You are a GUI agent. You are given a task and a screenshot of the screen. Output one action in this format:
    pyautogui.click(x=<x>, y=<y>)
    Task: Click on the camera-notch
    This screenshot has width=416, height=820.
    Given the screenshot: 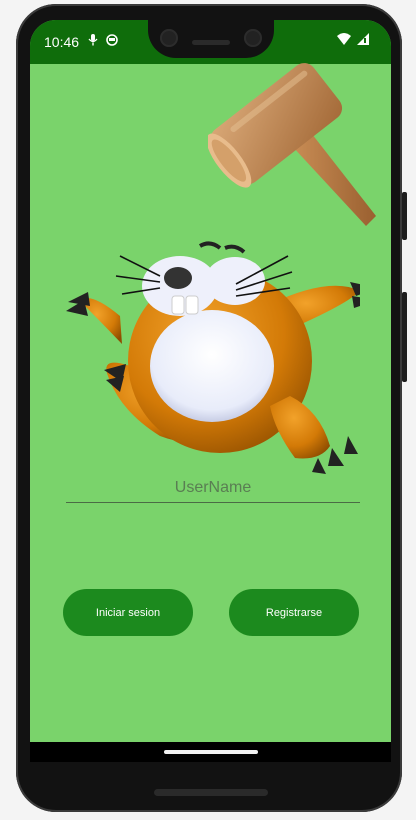 What is the action you would take?
    pyautogui.click(x=211, y=39)
    